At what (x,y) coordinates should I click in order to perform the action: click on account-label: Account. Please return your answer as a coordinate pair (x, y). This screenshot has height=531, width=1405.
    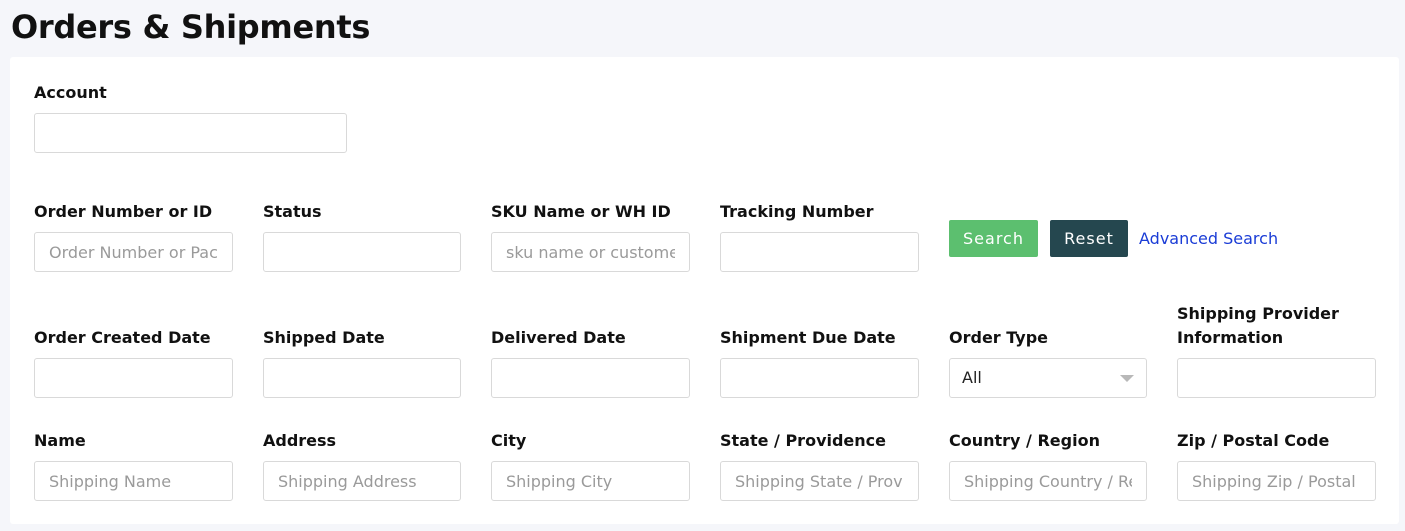
    Looking at the image, I should click on (70, 92).